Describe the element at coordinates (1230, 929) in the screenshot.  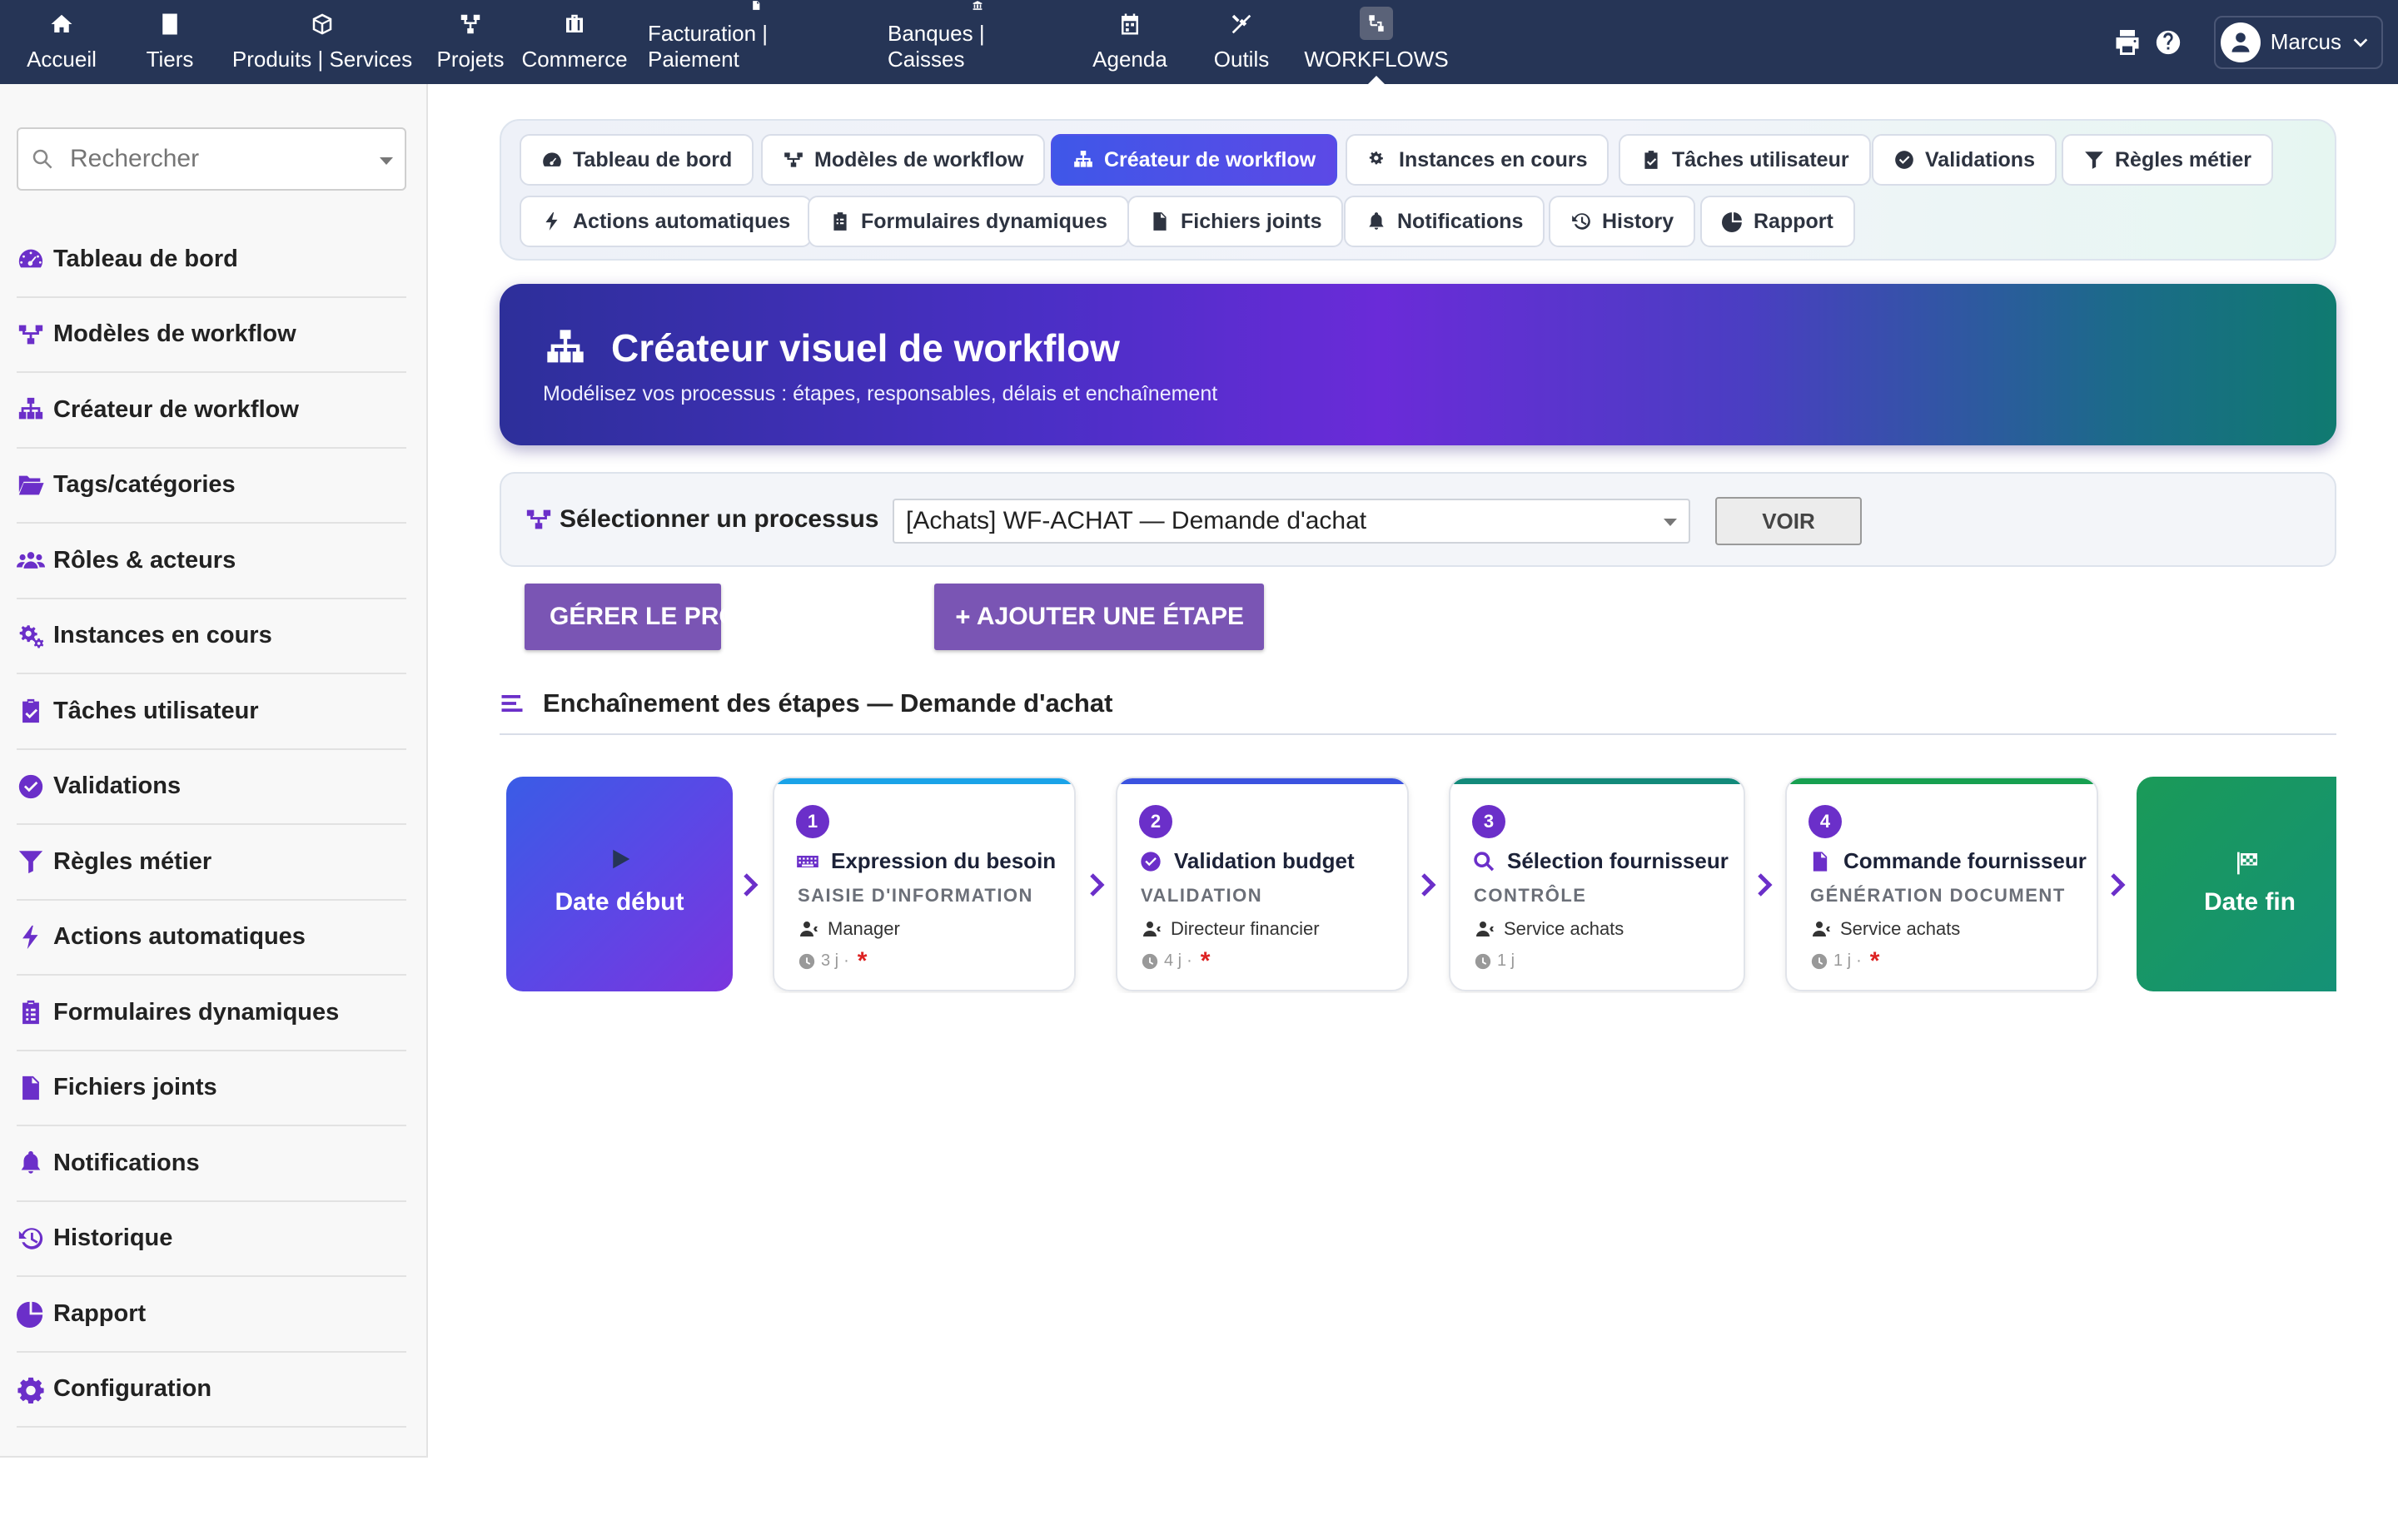
I see `step-role: Directeur financier` at that location.